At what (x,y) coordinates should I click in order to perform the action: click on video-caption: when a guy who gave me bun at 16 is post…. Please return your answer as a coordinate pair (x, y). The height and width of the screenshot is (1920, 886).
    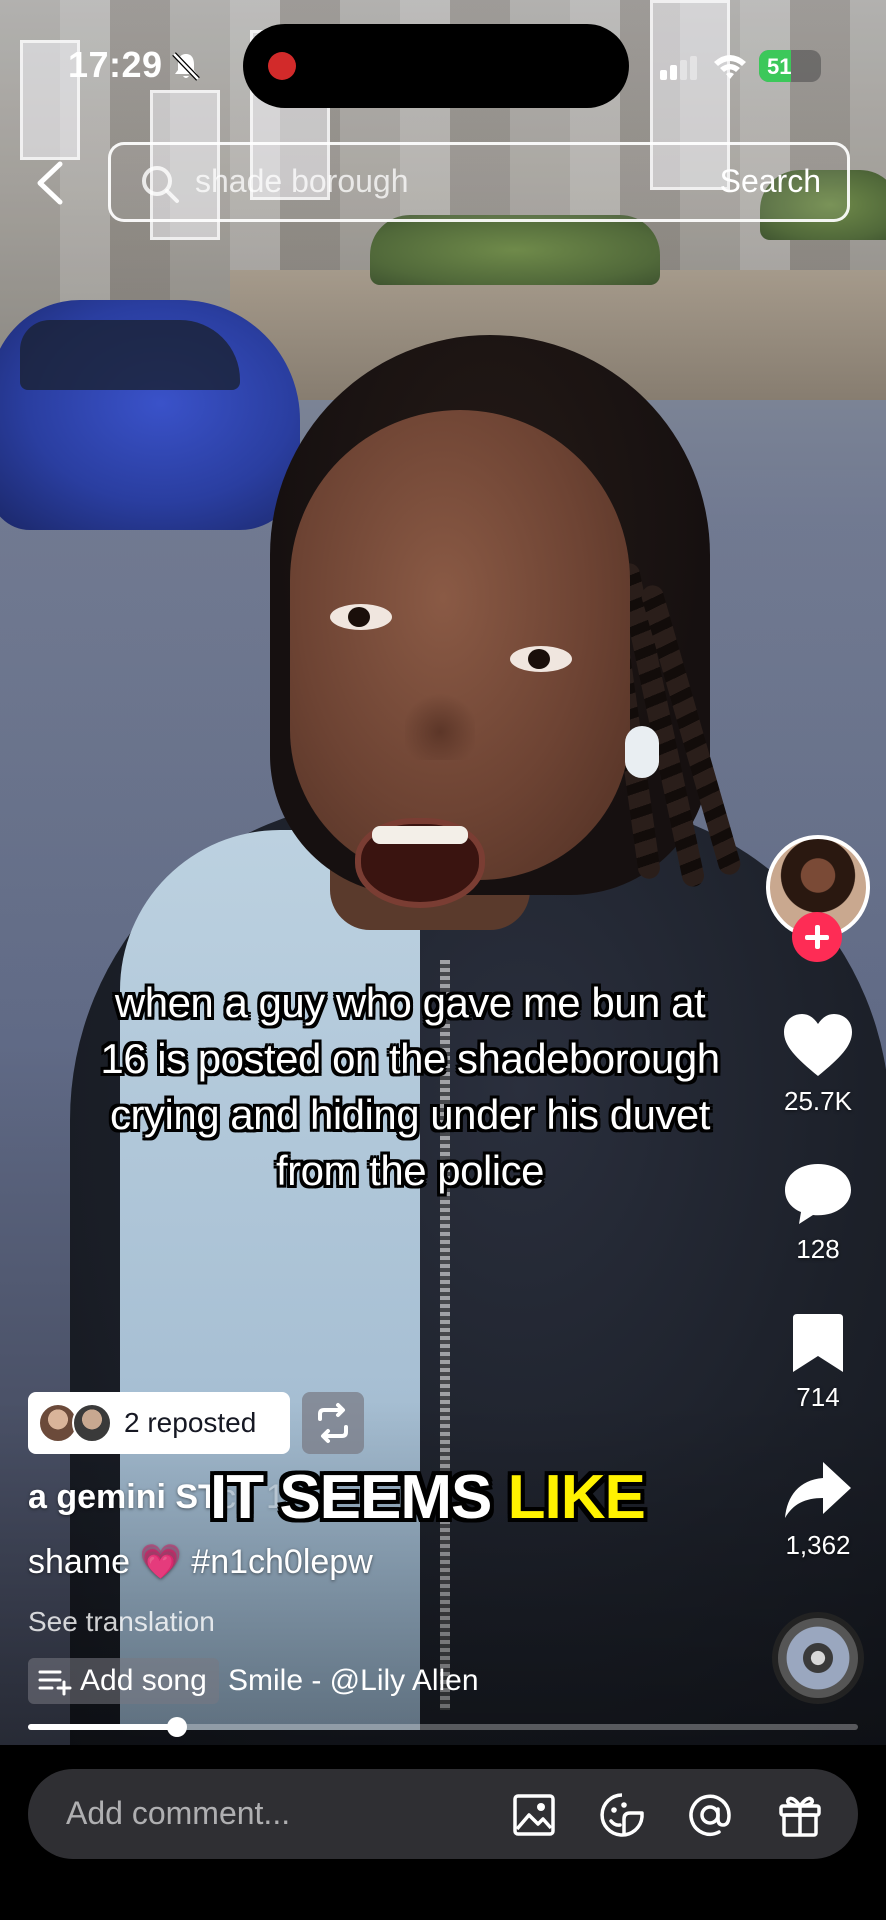
    Looking at the image, I should click on (410, 1086).